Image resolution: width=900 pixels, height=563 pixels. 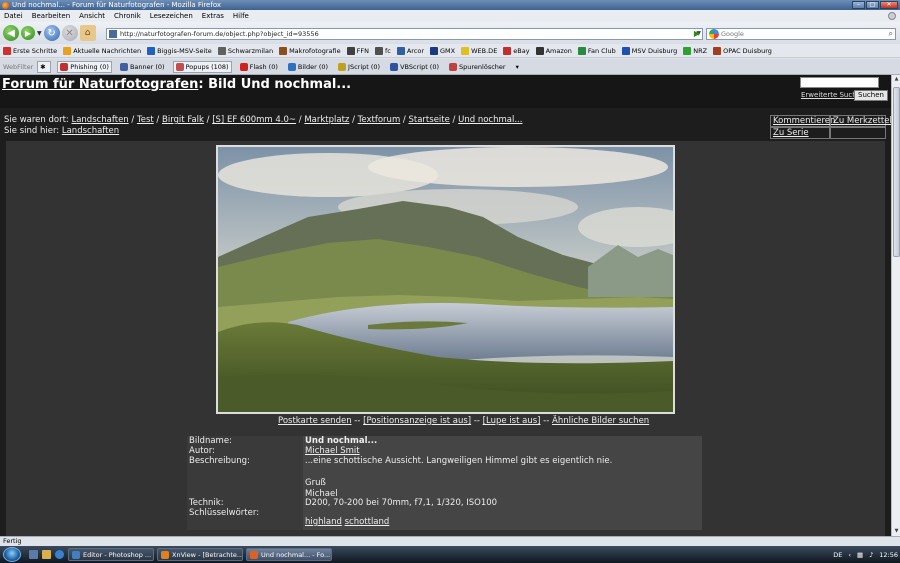 What do you see at coordinates (839, 82) in the screenshot?
I see `site-search-input` at bounding box center [839, 82].